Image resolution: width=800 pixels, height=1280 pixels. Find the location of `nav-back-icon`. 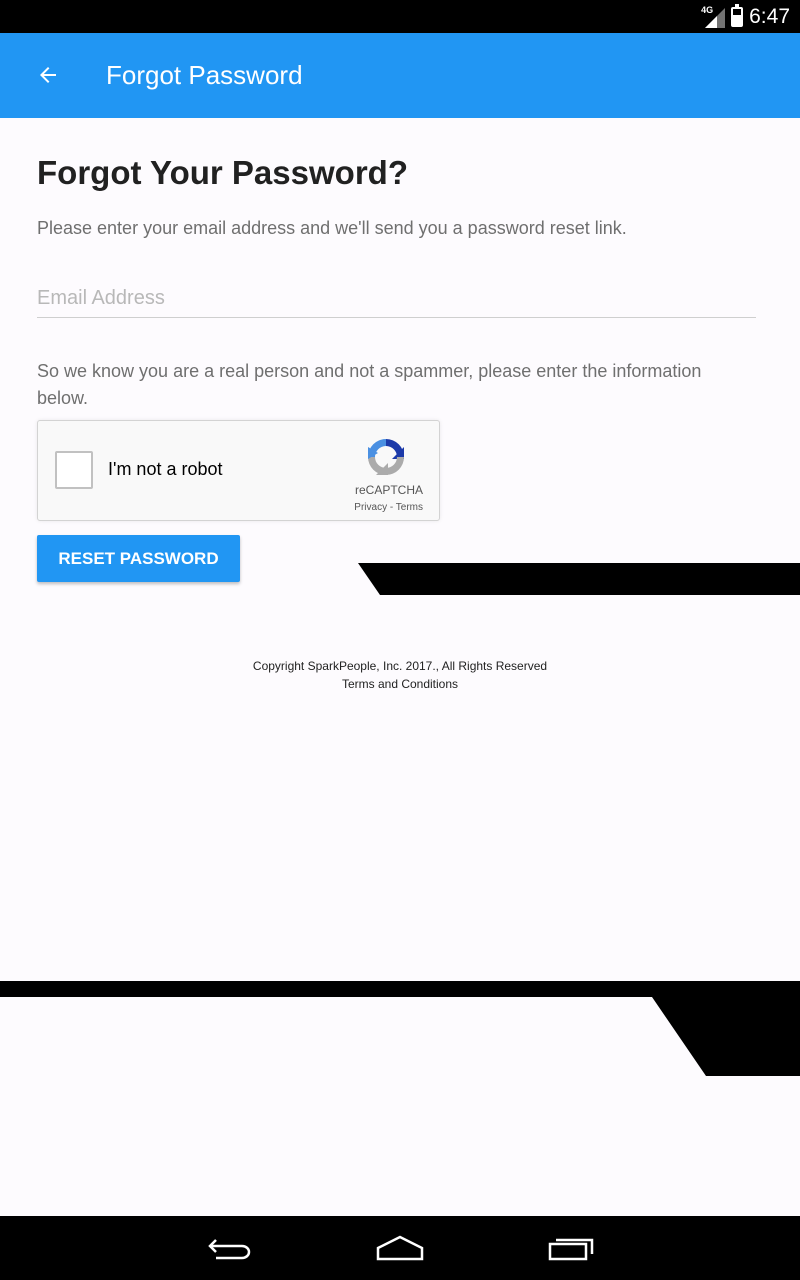

nav-back-icon is located at coordinates (229, 1249).